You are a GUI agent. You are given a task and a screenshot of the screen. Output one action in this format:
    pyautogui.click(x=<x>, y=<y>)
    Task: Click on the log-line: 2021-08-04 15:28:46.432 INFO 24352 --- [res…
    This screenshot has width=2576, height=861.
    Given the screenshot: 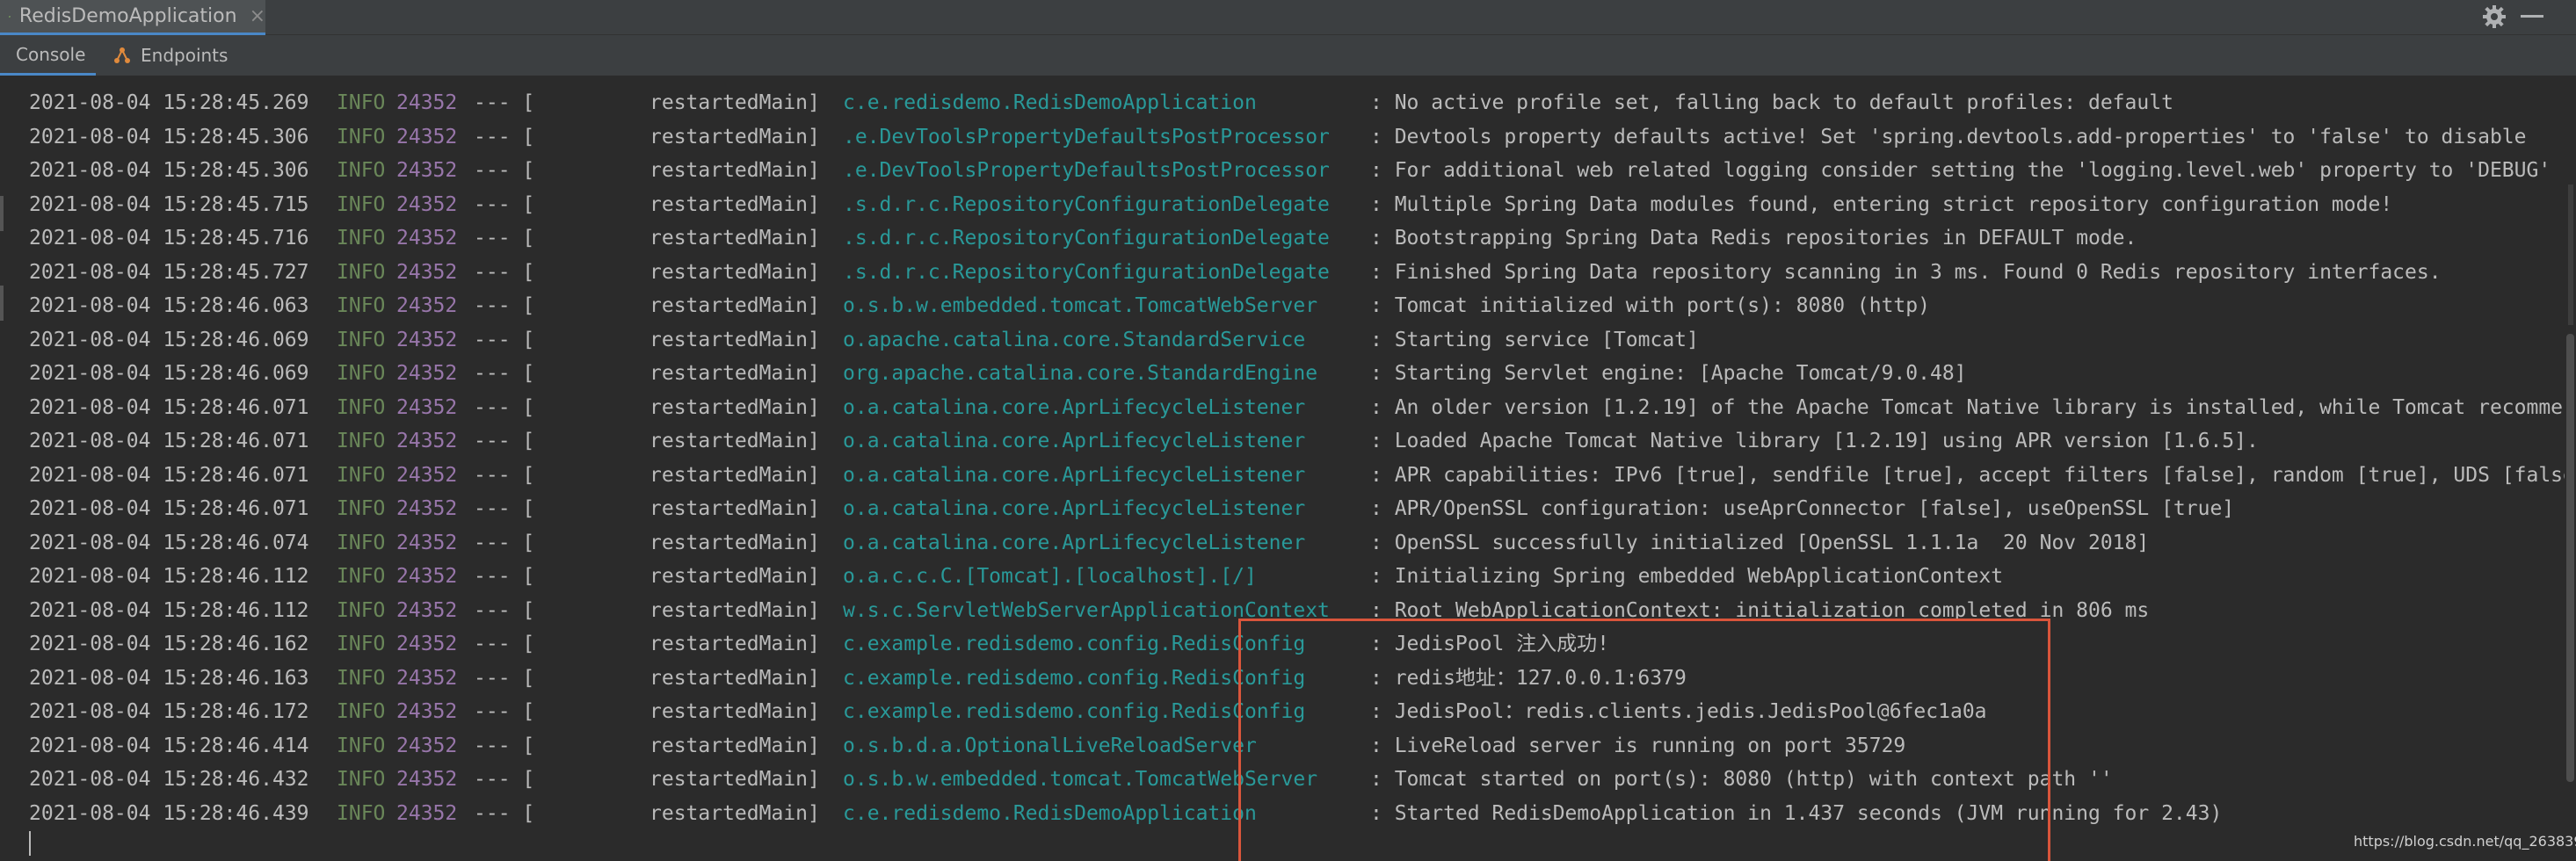 What is the action you would take?
    pyautogui.click(x=1071, y=779)
    